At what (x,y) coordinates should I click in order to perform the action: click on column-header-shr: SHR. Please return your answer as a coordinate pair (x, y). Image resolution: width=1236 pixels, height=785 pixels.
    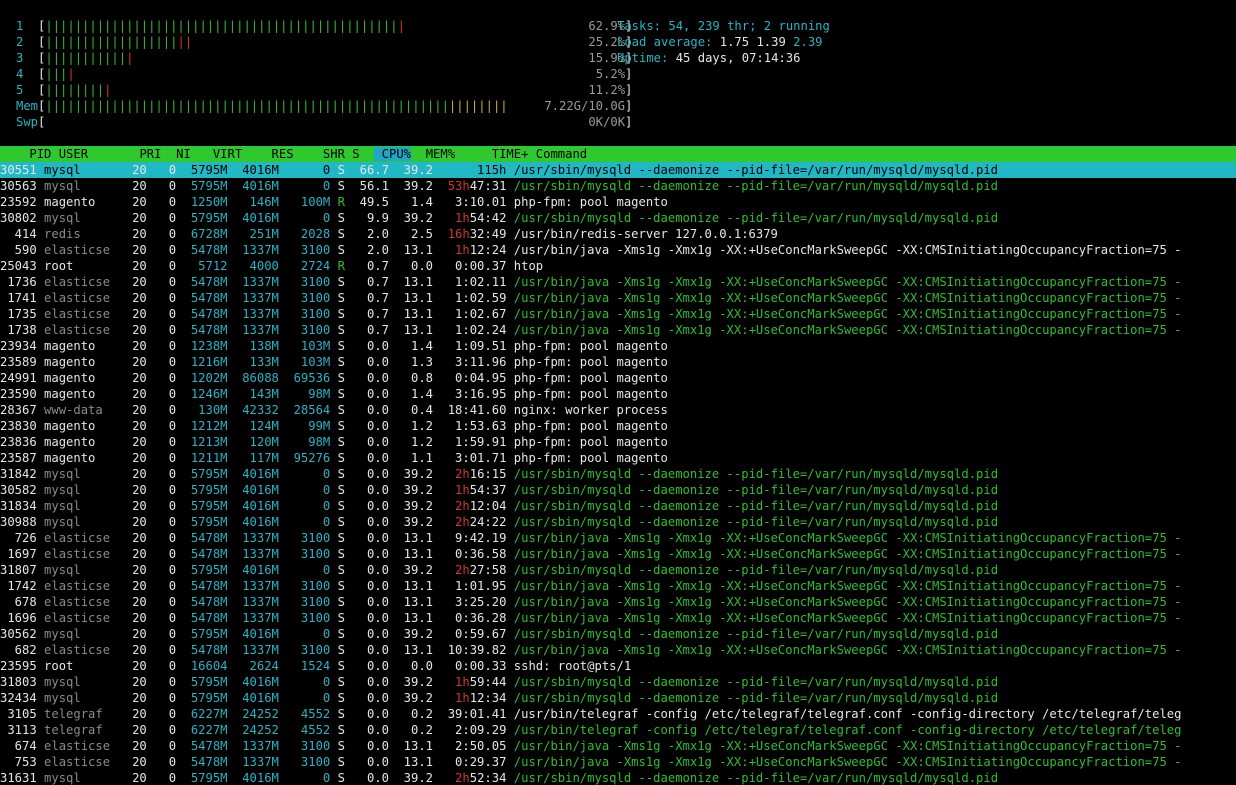
    Looking at the image, I should click on (323, 154).